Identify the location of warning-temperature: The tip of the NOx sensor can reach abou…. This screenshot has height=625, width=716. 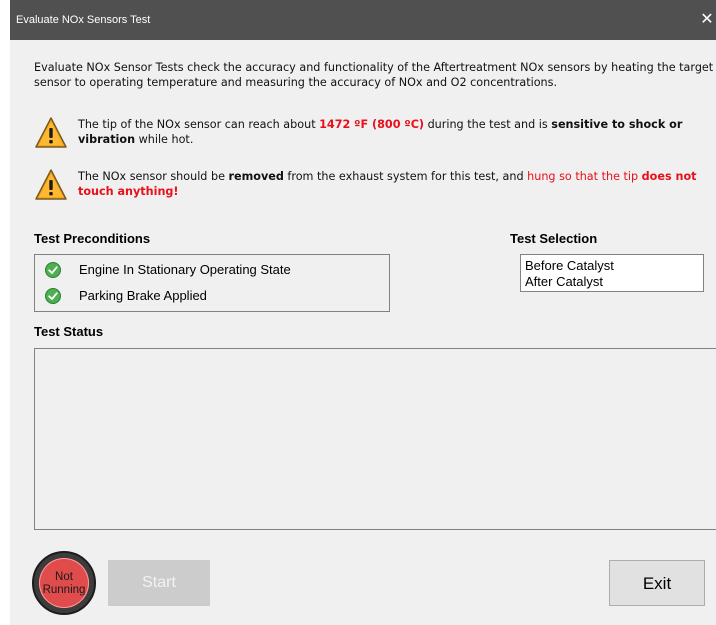
(375, 137).